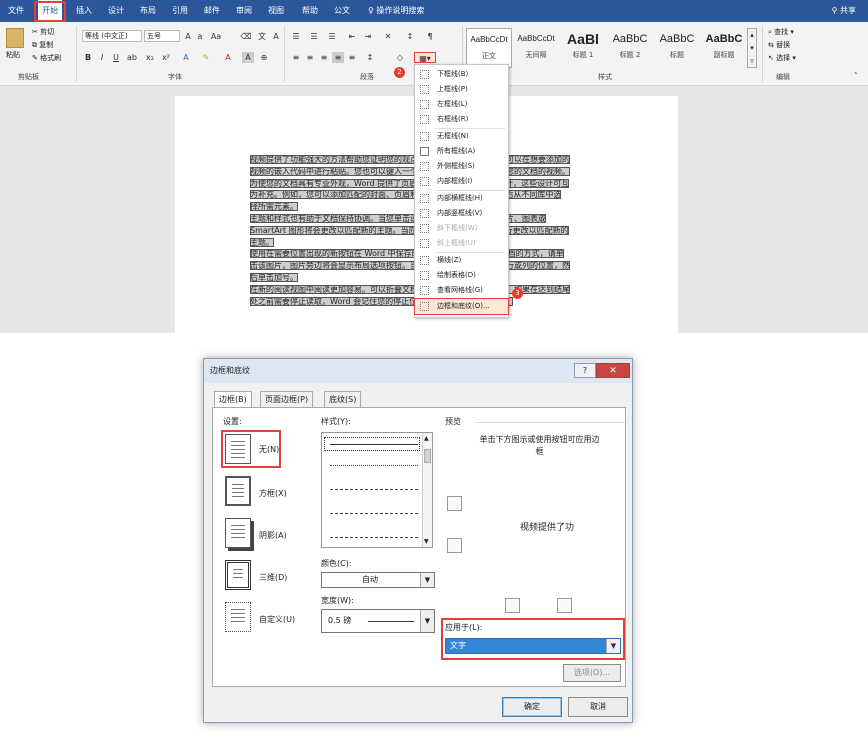  Describe the element at coordinates (238, 617) in the screenshot. I see `setting-custom-icon` at that location.